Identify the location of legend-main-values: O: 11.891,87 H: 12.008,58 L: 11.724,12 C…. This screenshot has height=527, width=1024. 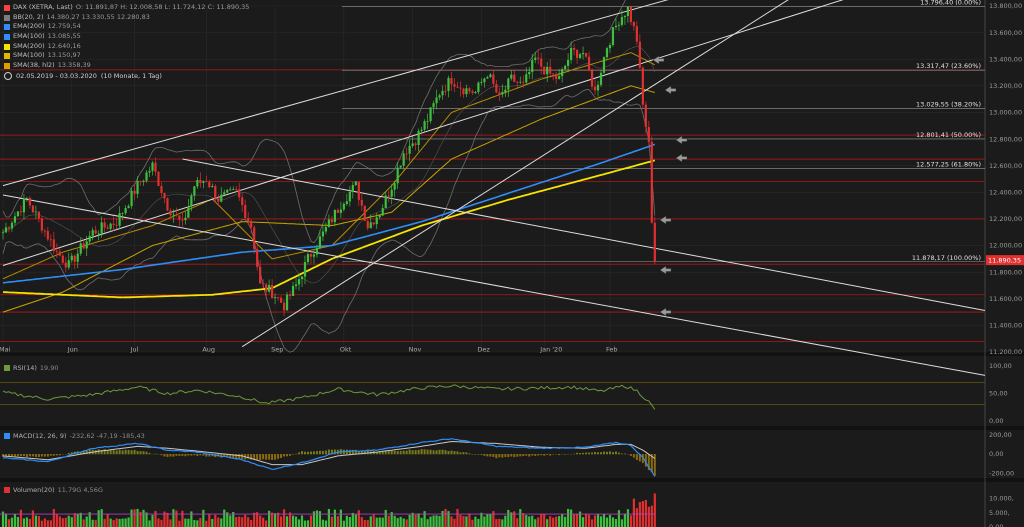
(162, 7).